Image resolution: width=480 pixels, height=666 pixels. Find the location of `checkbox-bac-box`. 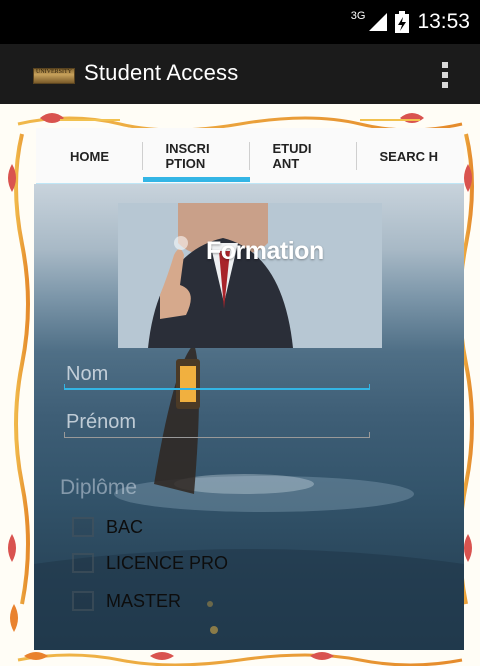

checkbox-bac-box is located at coordinates (83, 527).